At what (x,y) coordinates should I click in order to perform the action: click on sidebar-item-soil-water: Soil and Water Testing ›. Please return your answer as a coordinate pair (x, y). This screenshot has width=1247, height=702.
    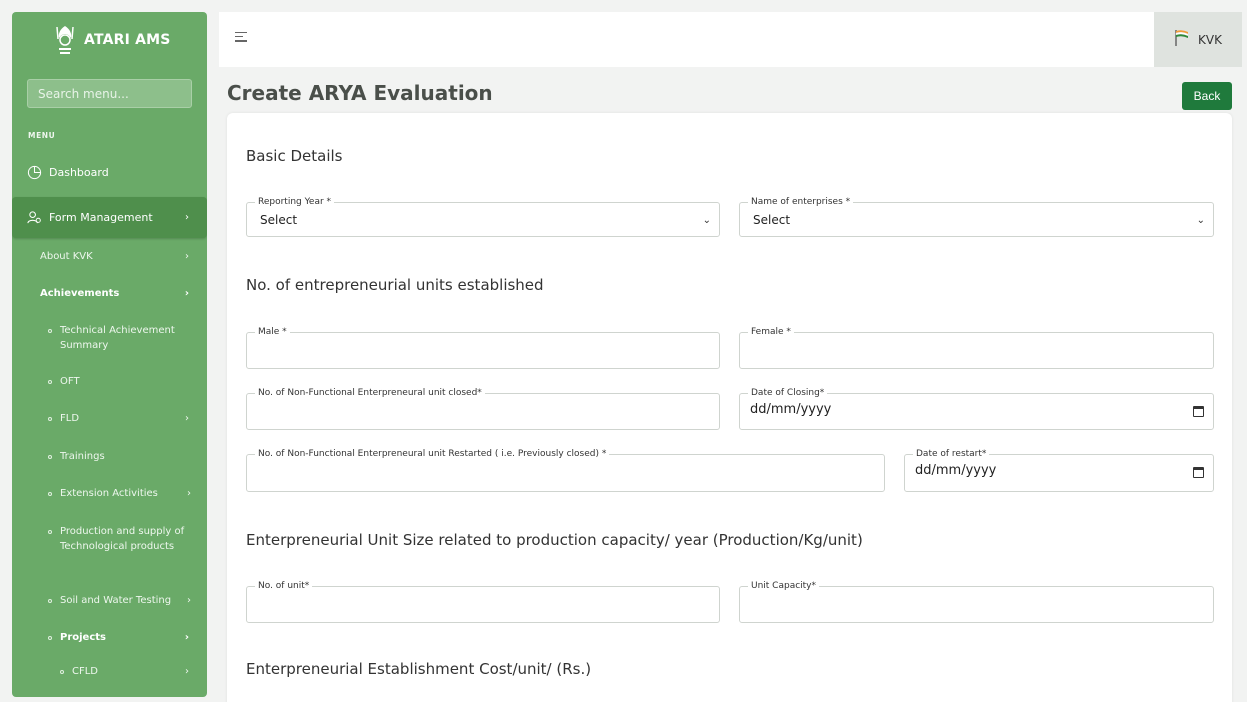
    Looking at the image, I should click on (109, 600).